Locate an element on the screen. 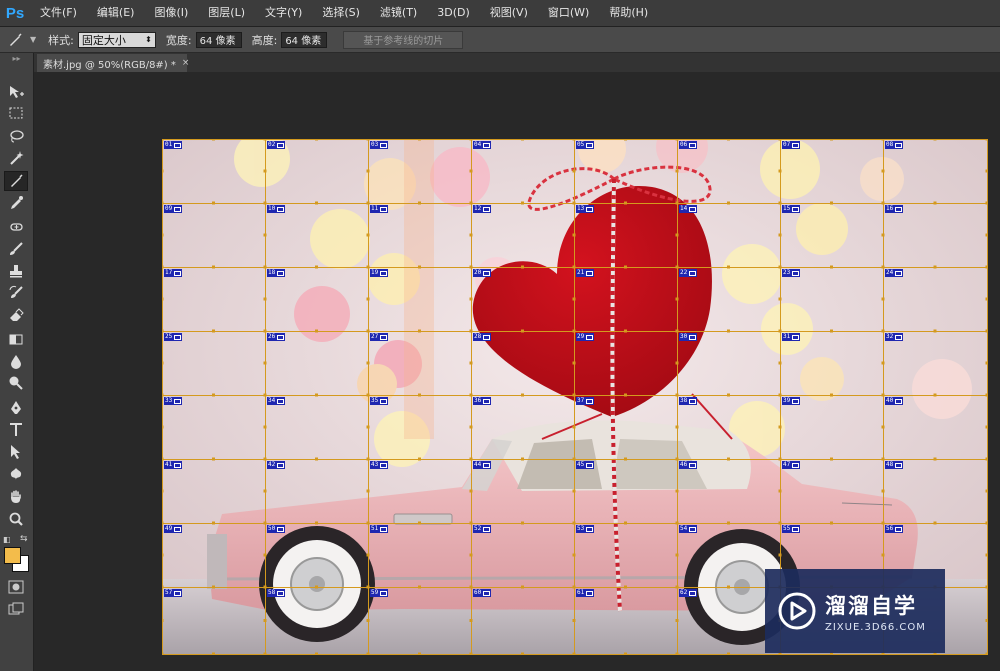 This screenshot has height=671, width=1000. slice-label: 22 is located at coordinates (688, 273).